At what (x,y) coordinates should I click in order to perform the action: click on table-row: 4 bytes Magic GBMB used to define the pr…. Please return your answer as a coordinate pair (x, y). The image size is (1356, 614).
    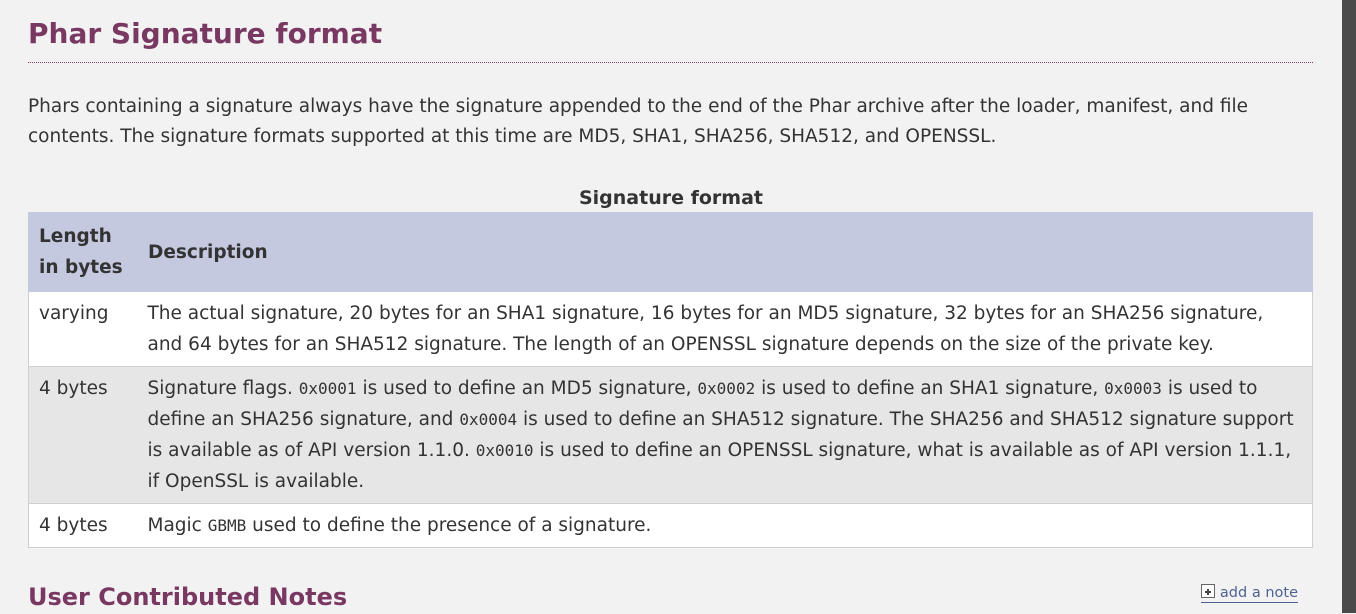
    Looking at the image, I should click on (670, 525).